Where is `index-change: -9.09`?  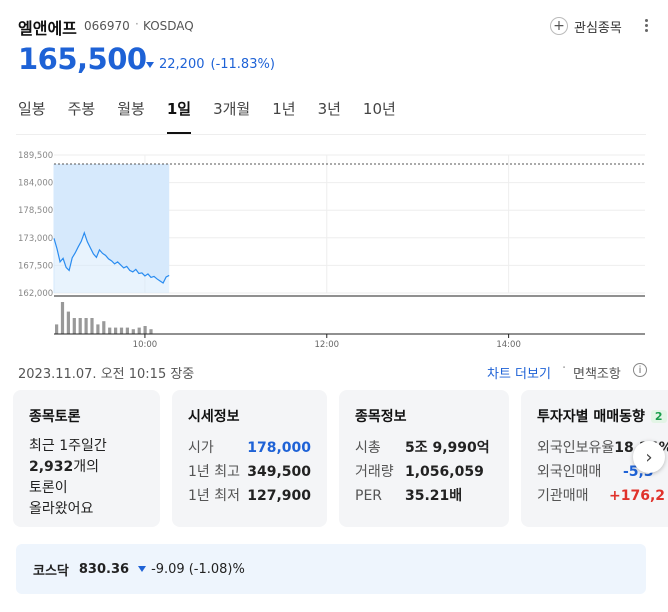
index-change: -9.09 is located at coordinates (168, 569).